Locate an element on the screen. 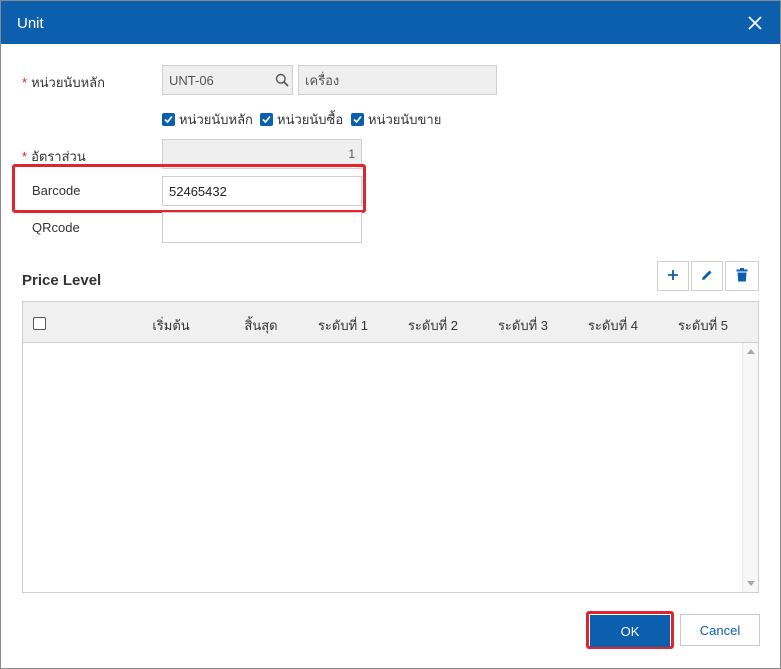 This screenshot has width=781, height=669. col-header-level-5: ระดับที่ 5 is located at coordinates (703, 325).